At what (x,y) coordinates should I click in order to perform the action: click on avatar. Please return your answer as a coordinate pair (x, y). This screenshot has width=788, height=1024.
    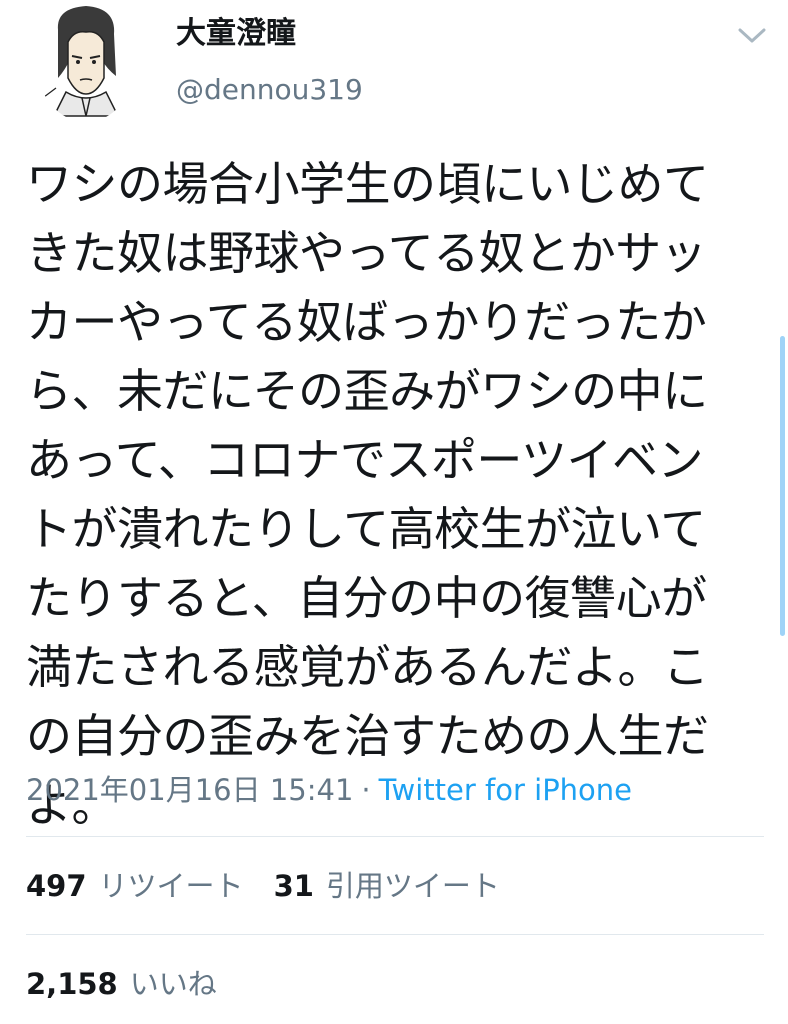
    Looking at the image, I should click on (86, 61).